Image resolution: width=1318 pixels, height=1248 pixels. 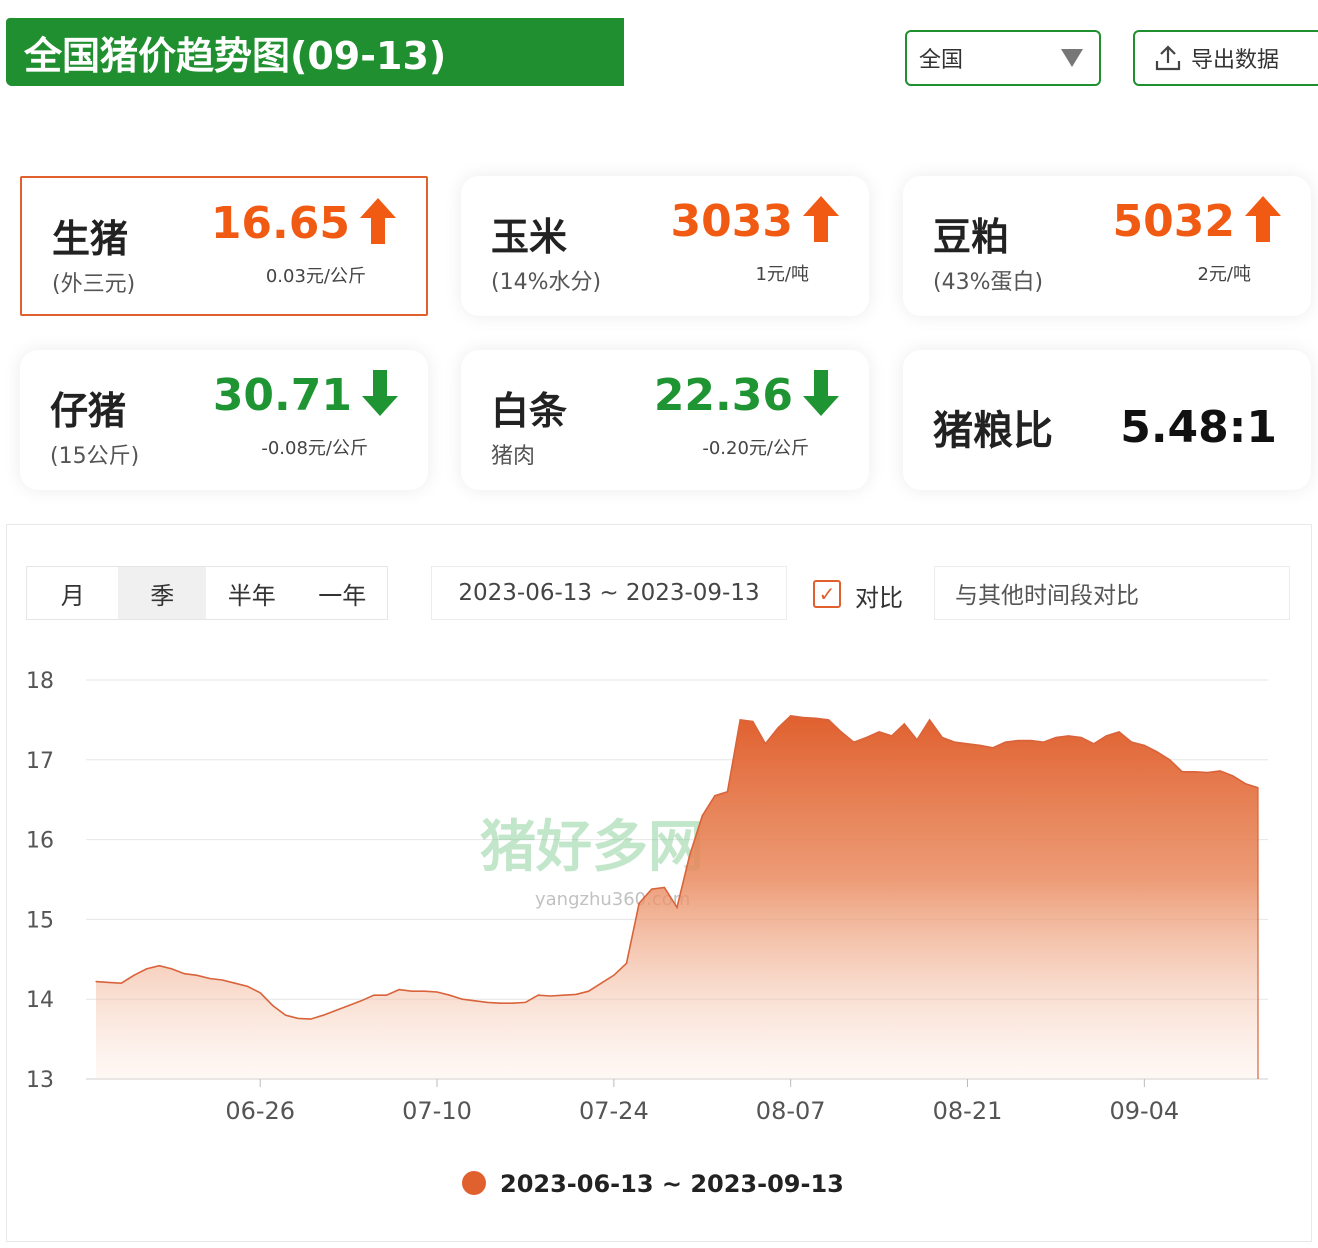 What do you see at coordinates (260, 1111) in the screenshot?
I see `x-tick-label: 06-26` at bounding box center [260, 1111].